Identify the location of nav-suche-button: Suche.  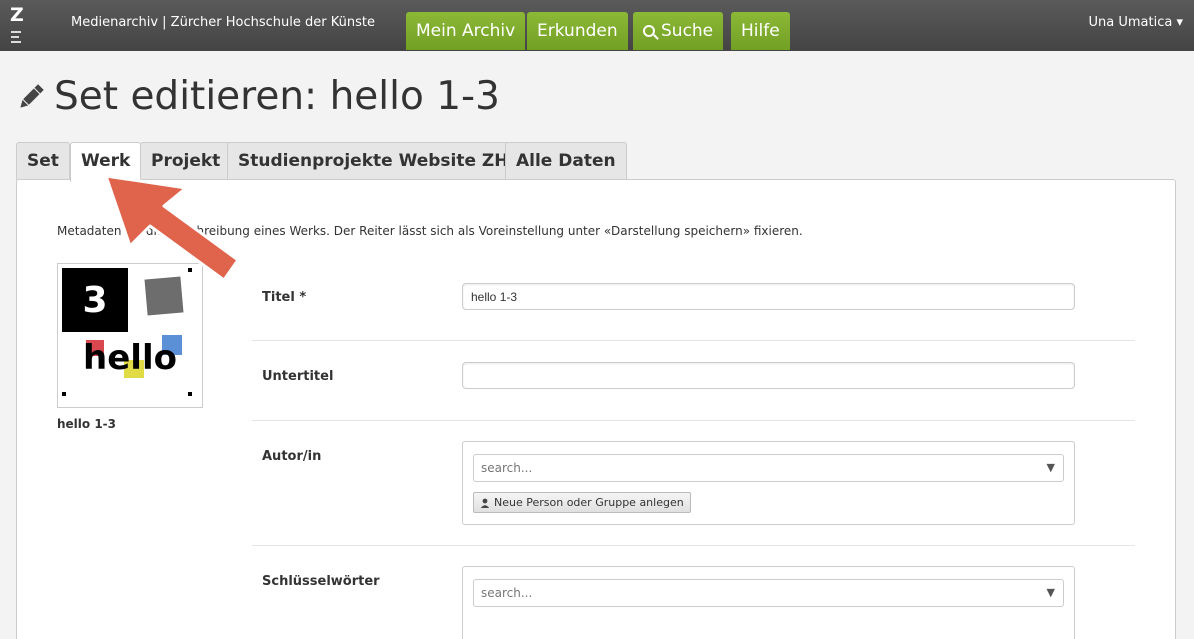
(678, 31).